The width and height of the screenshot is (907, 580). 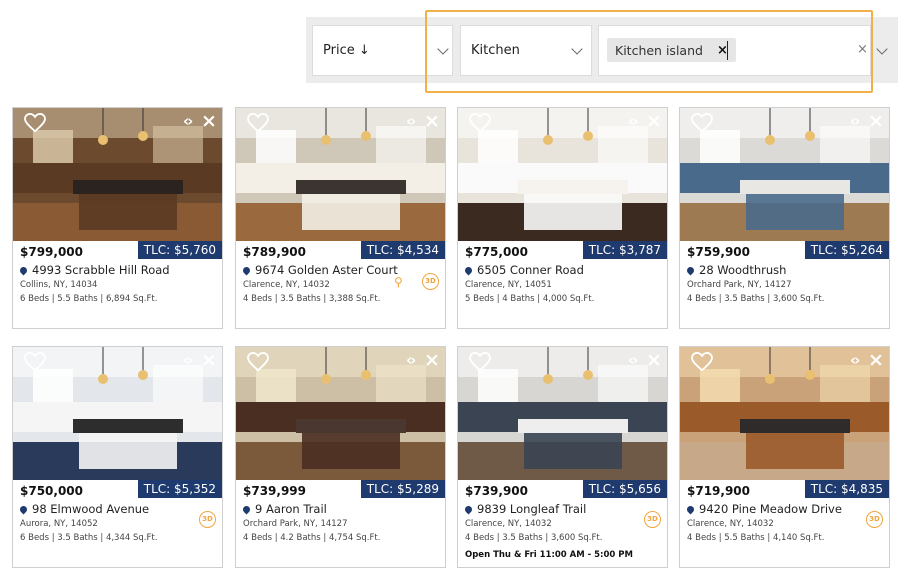 I want to click on listing-address: 4993 Scrabble Hill Road, so click(x=94, y=270).